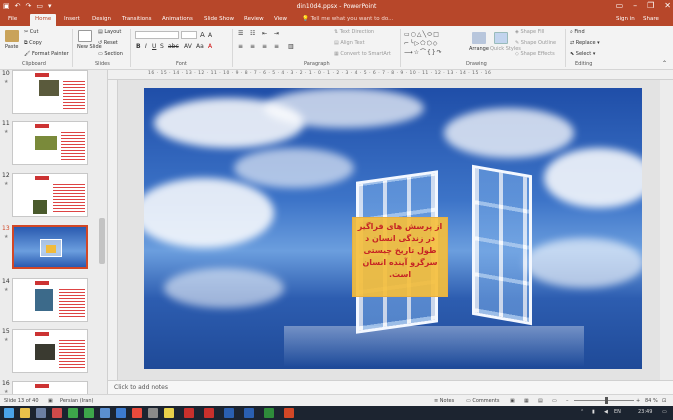 The width and height of the screenshot is (673, 420). Describe the element at coordinates (585, 43) in the screenshot. I see `replace-button: ⇄ Replace ▾` at that location.